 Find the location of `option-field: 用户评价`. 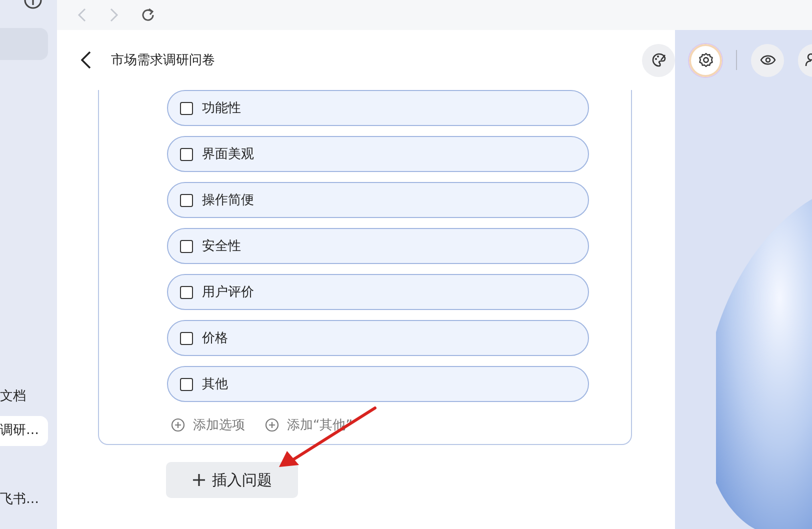

option-field: 用户评价 is located at coordinates (378, 292).